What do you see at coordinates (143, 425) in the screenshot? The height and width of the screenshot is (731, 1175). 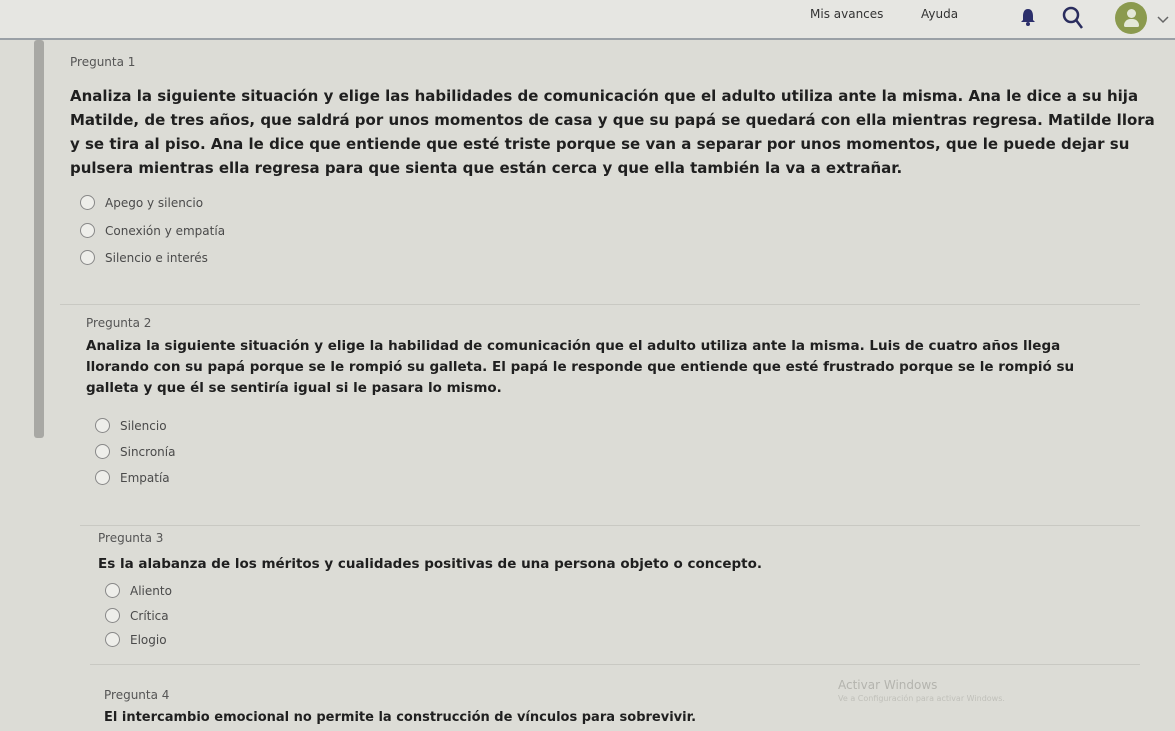 I see `option-label: Silencio` at bounding box center [143, 425].